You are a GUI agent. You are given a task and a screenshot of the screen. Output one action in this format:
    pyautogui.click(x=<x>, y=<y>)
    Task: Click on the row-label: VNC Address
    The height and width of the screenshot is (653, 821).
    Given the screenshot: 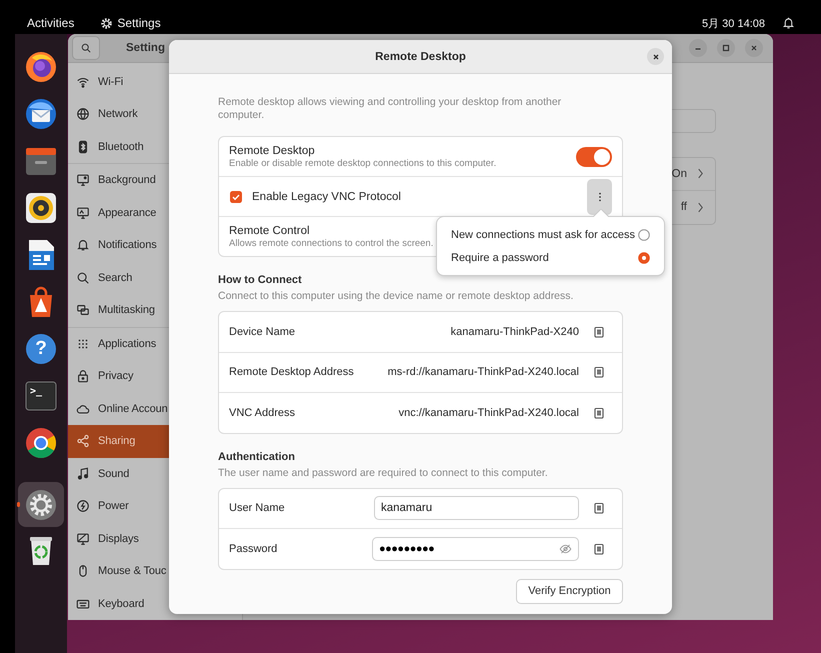 What is the action you would take?
    pyautogui.click(x=262, y=412)
    